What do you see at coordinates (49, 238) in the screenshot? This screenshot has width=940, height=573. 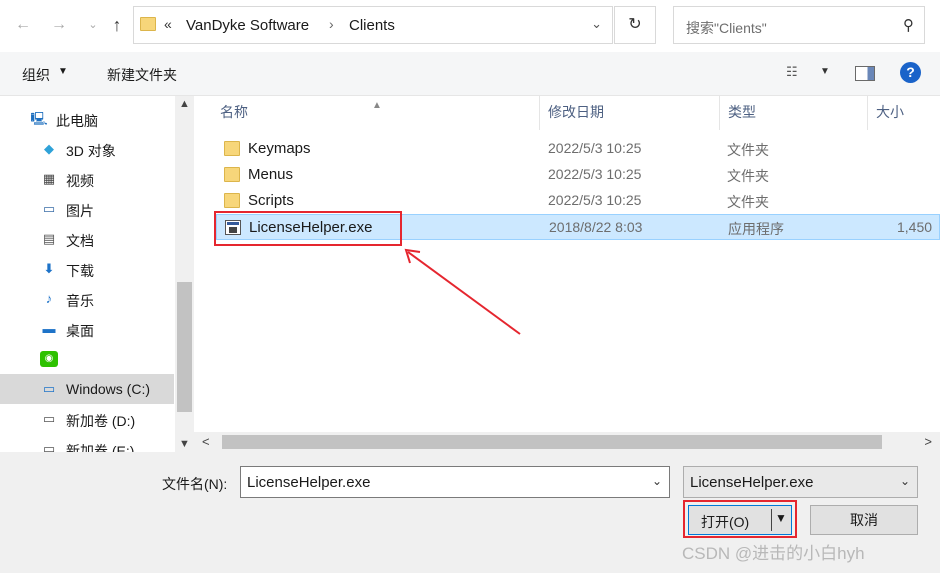 I see `document-icon: ▤` at bounding box center [49, 238].